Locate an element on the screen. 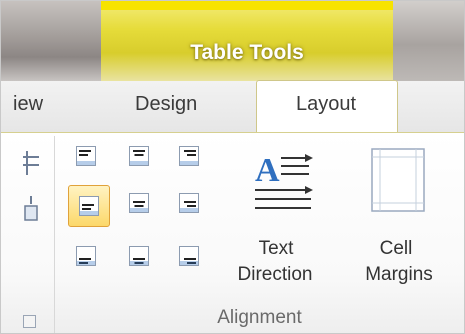 The height and width of the screenshot is (334, 465). align-bottom-right-button is located at coordinates (189, 256).